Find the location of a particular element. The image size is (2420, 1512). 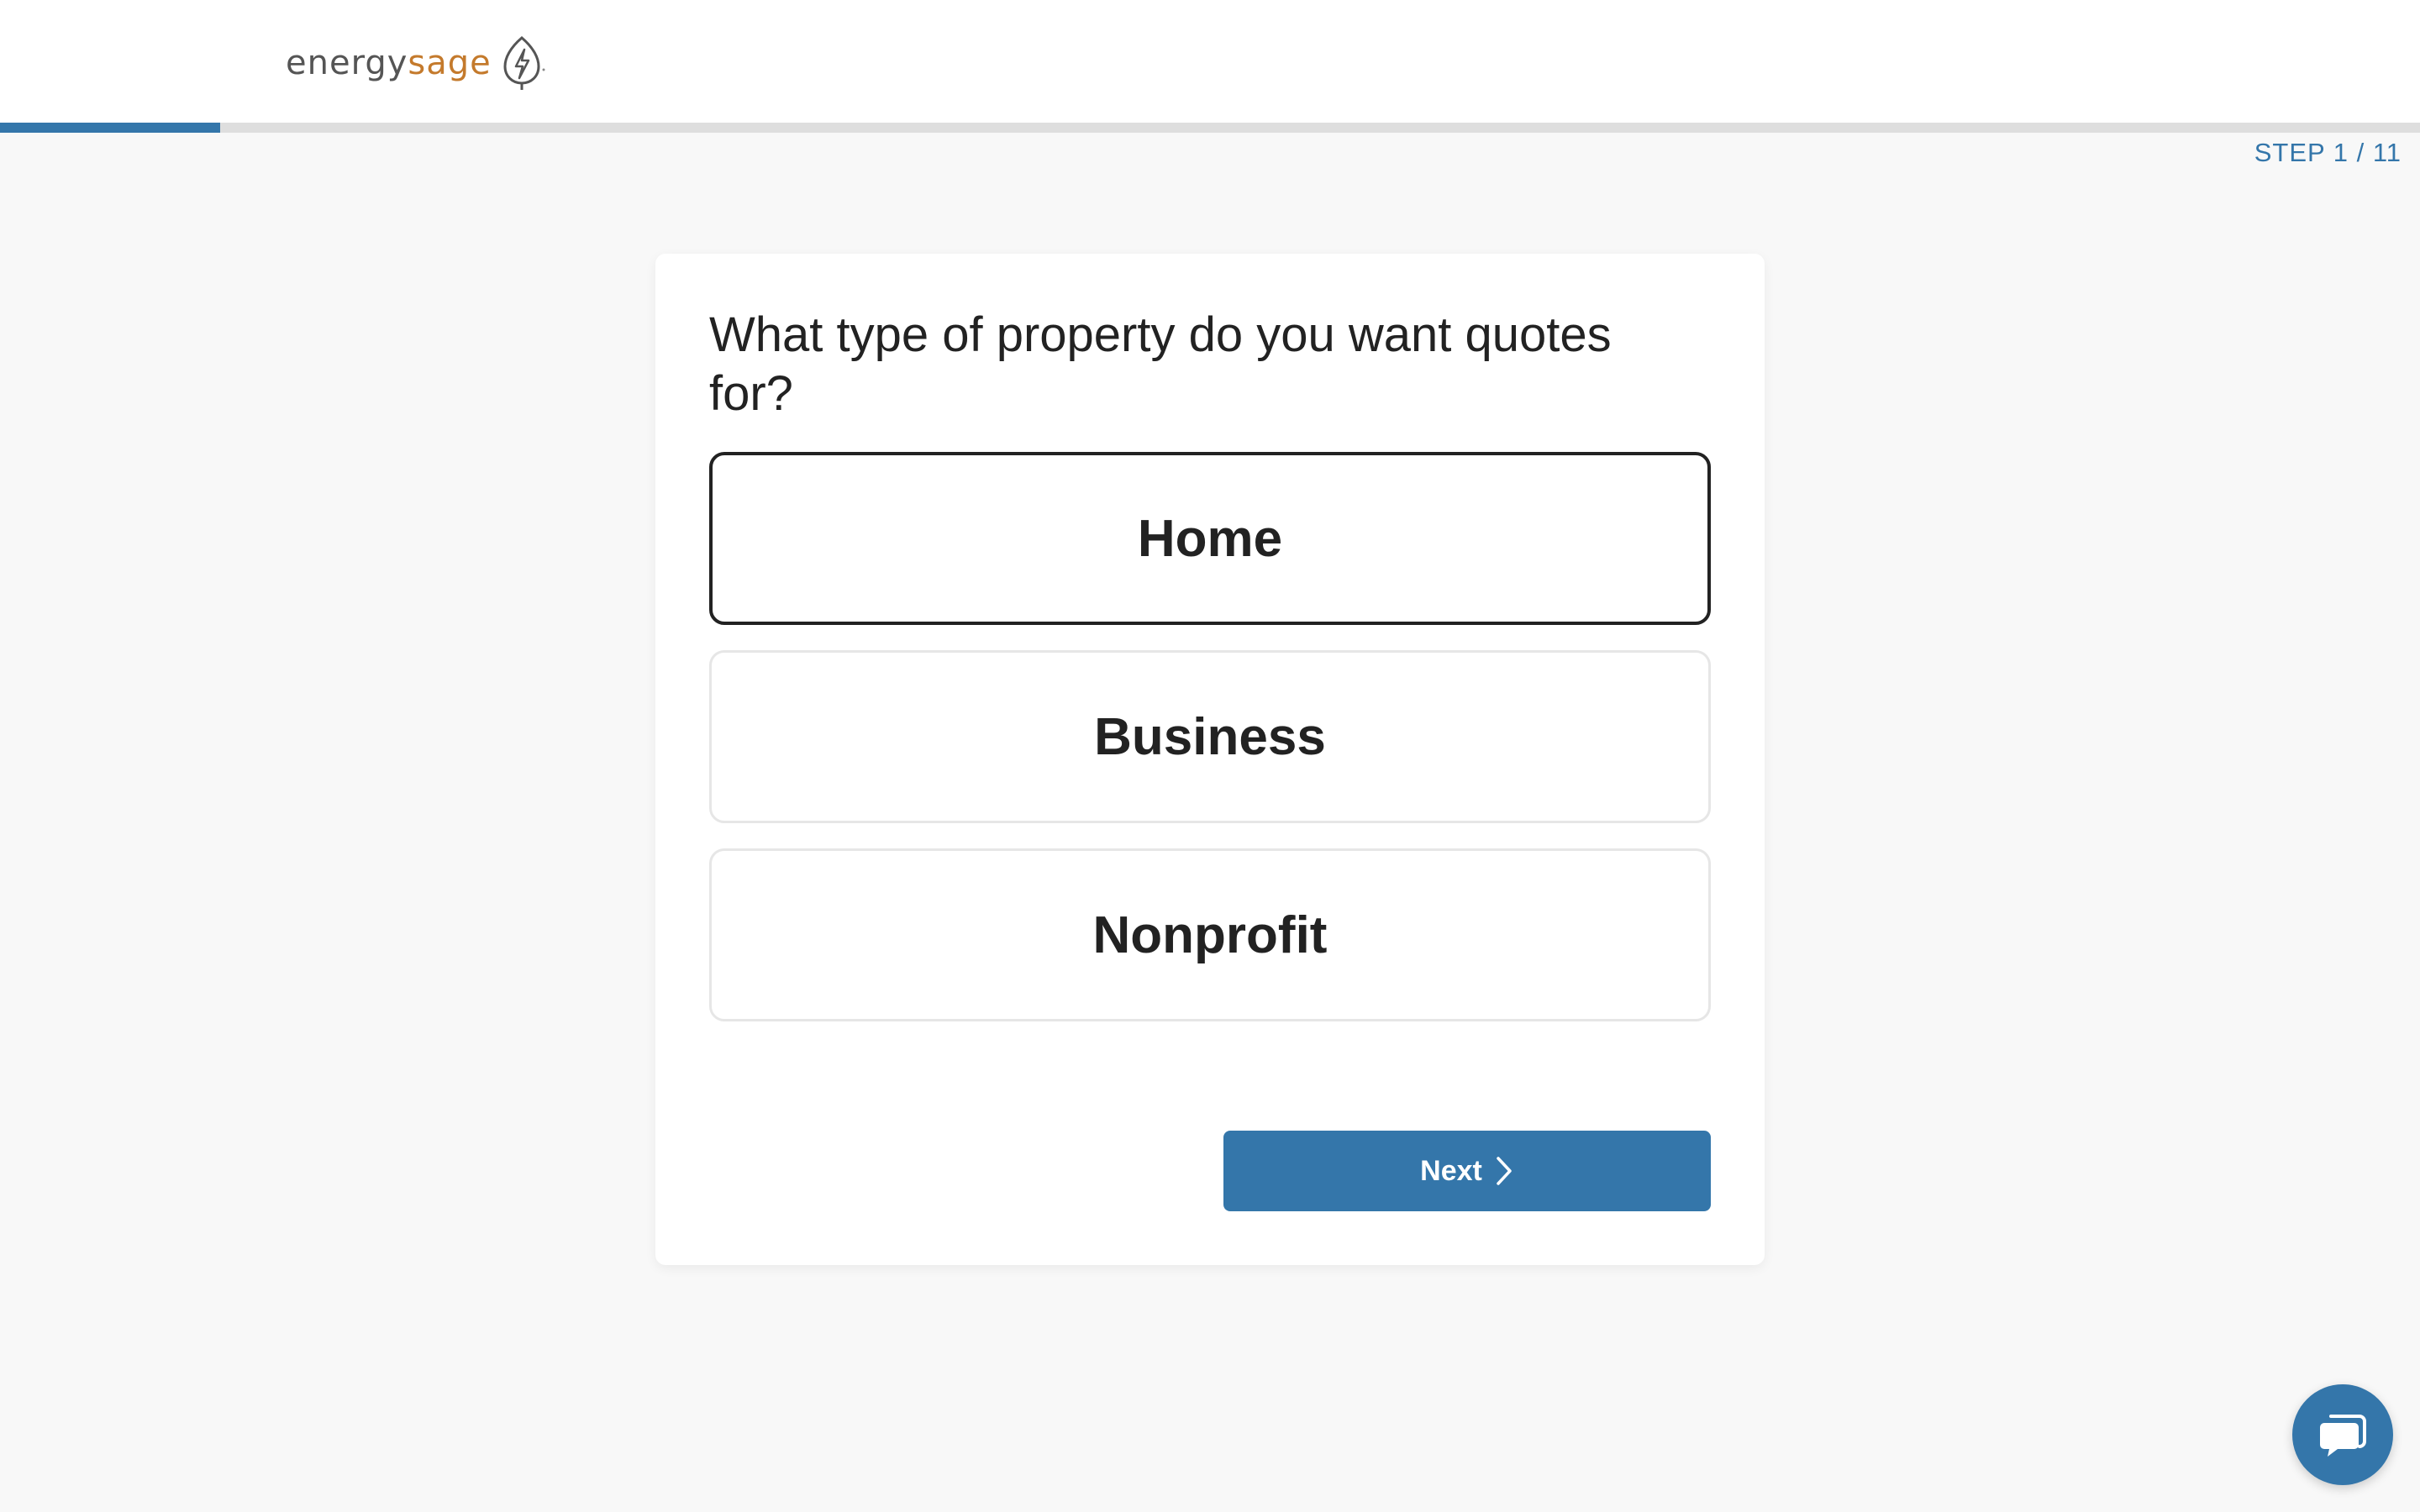

chevron-right-icon is located at coordinates (1504, 1171).